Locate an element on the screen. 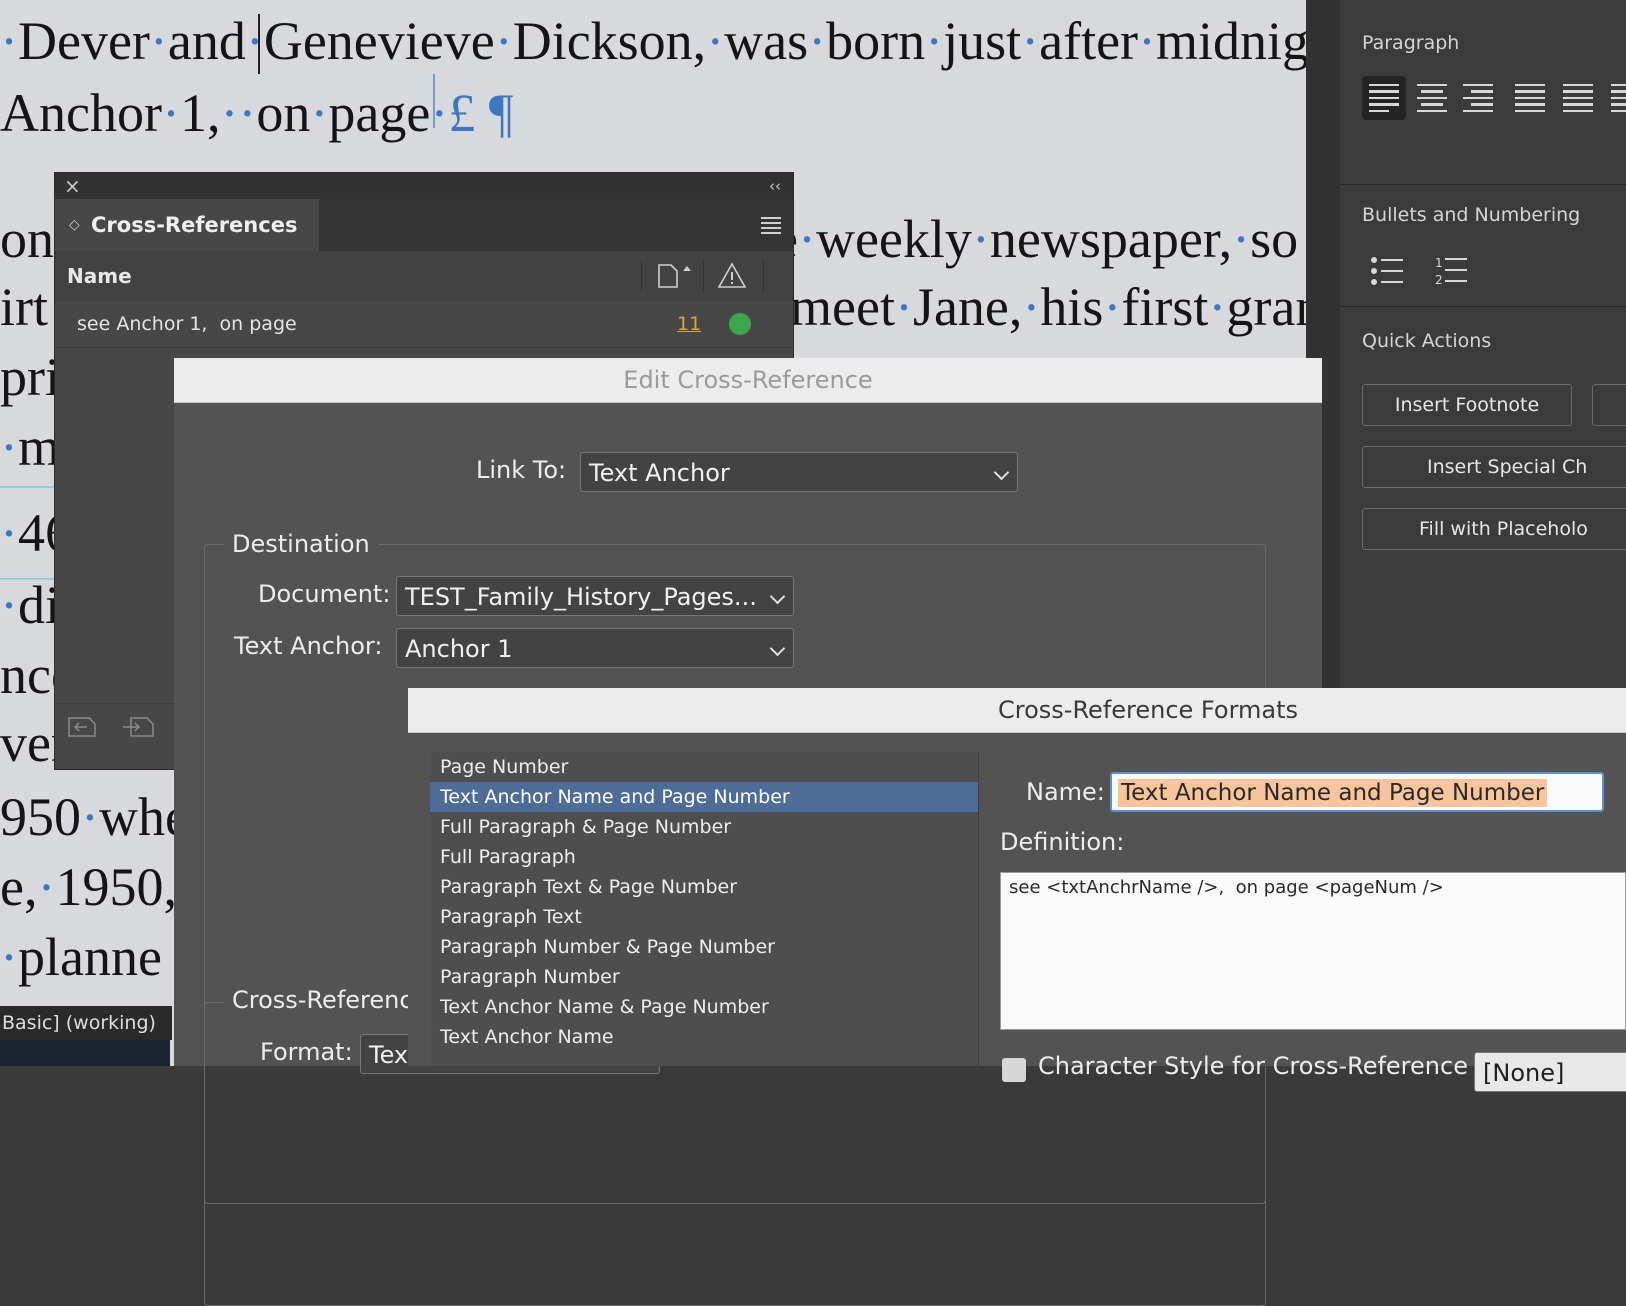 The image size is (1626, 1306). list-item: Full Paragraph is located at coordinates (704, 857).